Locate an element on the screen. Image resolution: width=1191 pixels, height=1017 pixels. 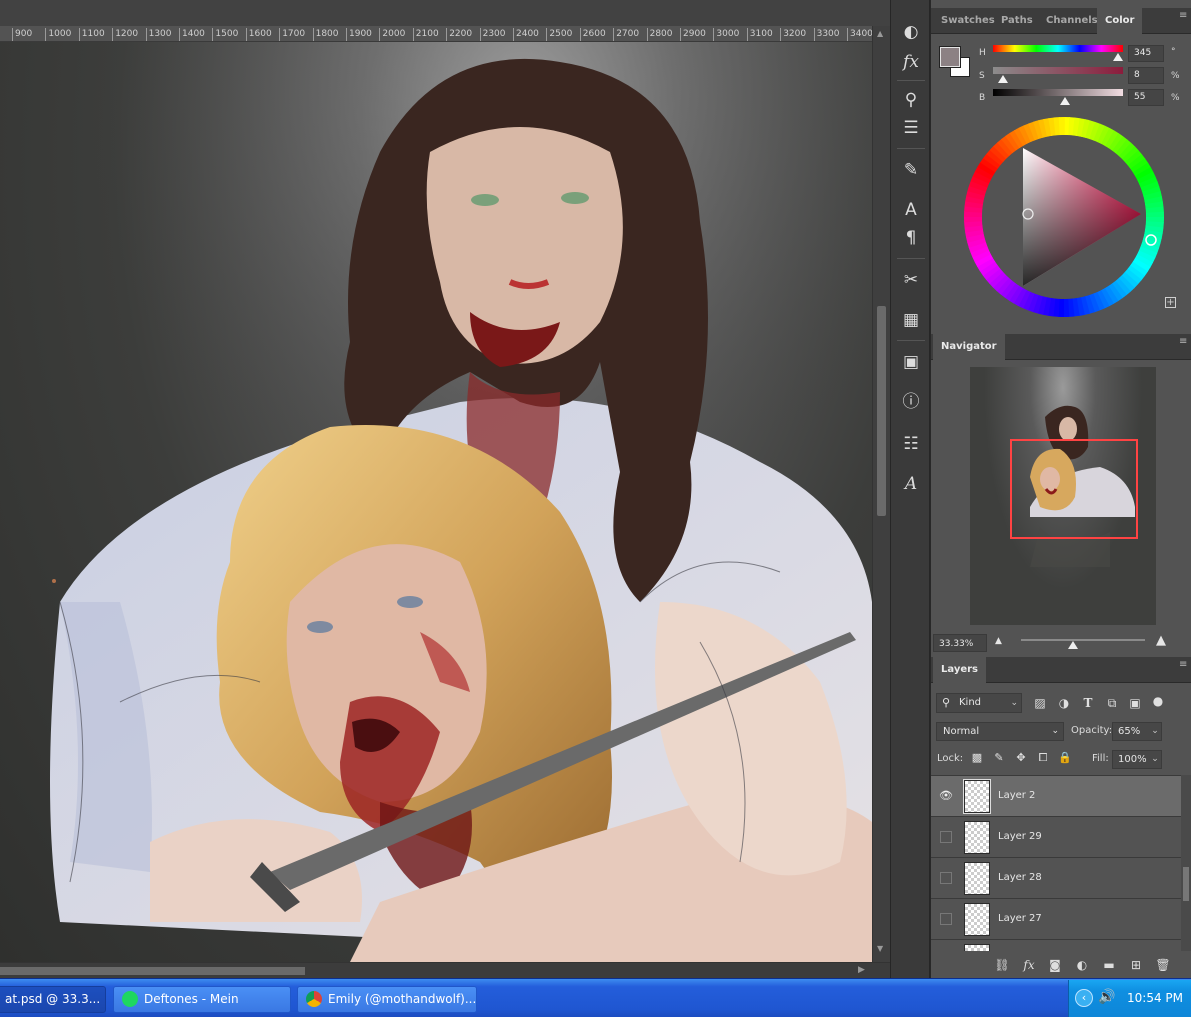
tab-layers: Layers is located at coordinates (959, 670).